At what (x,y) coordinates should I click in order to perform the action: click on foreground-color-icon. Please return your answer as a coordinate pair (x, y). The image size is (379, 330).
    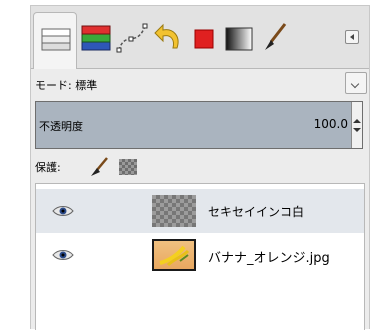
    Looking at the image, I should click on (204, 39).